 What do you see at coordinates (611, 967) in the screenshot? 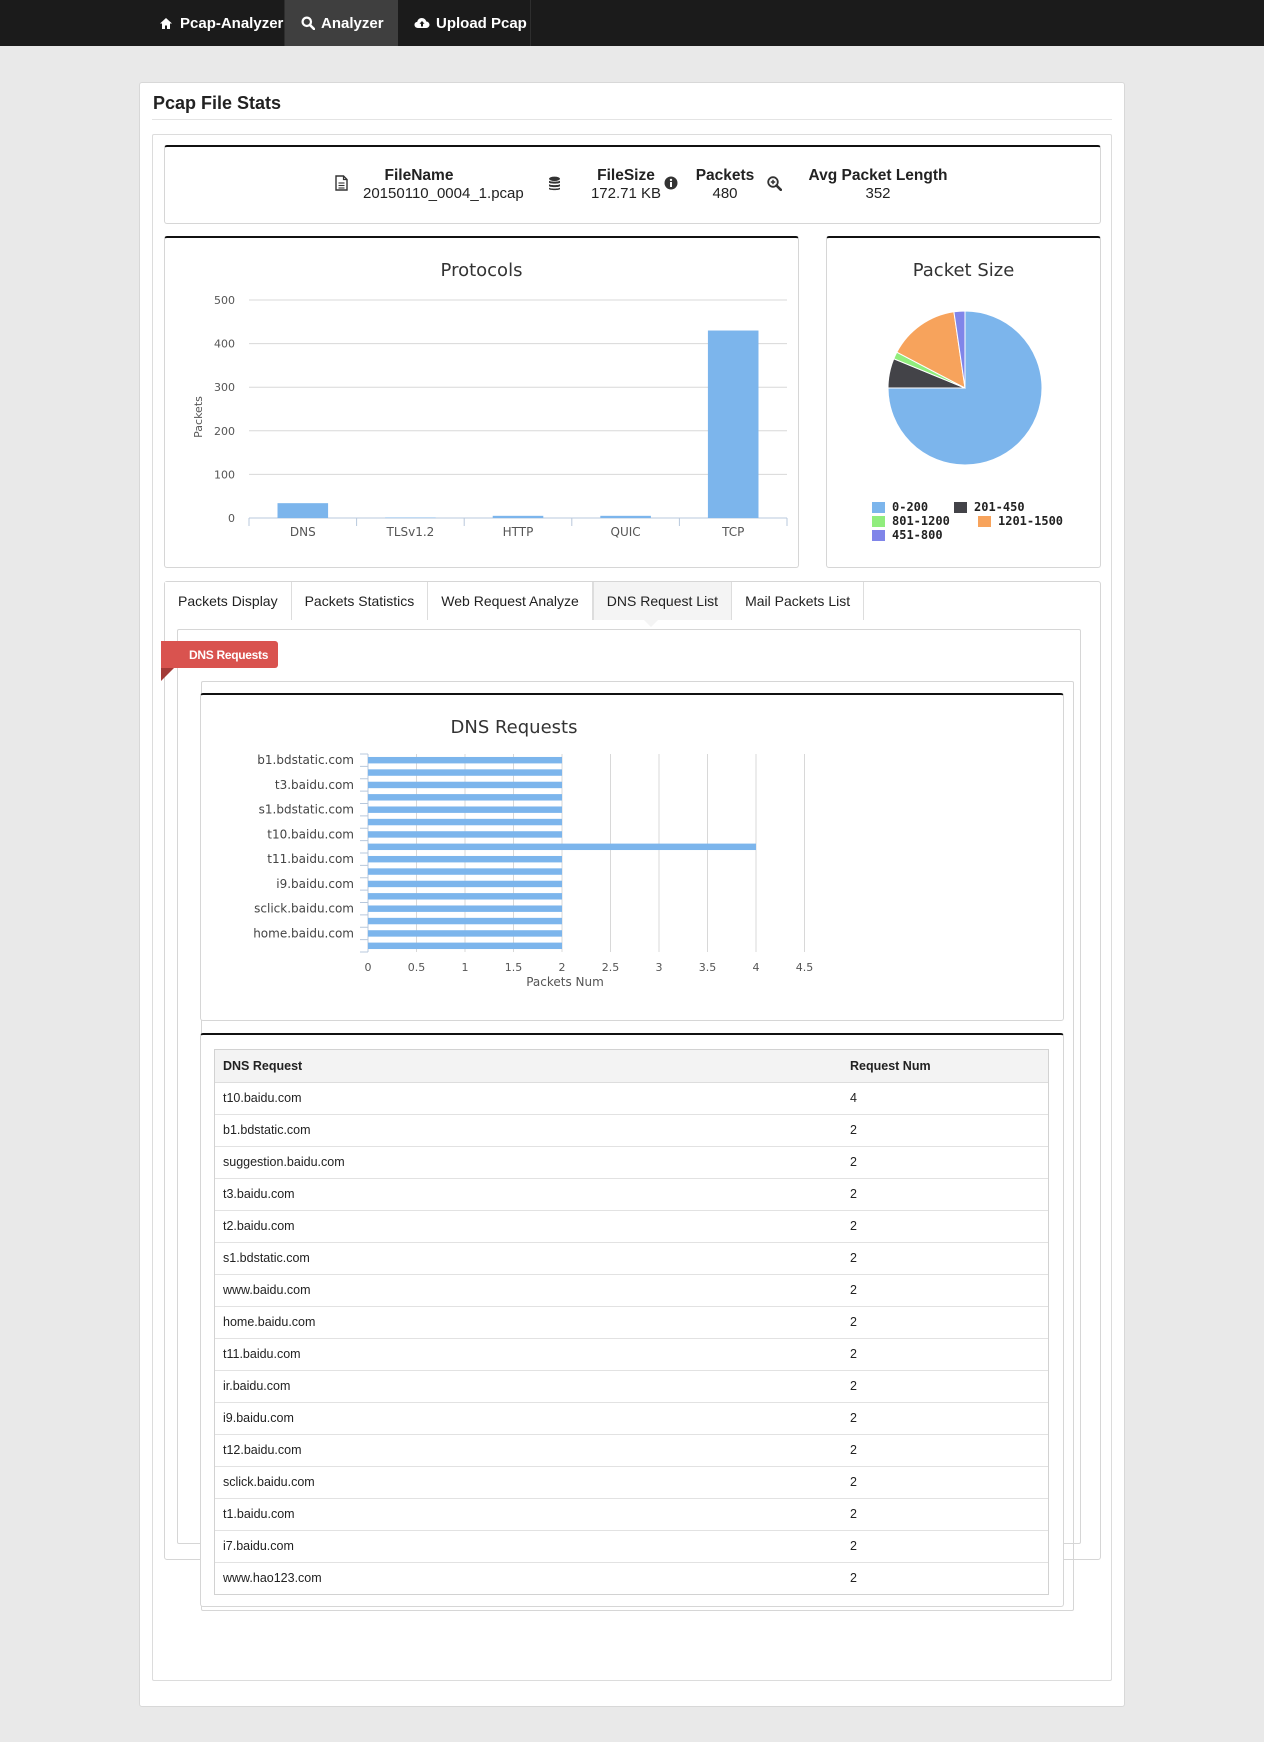
I see `x-tick-label: 2.5` at bounding box center [611, 967].